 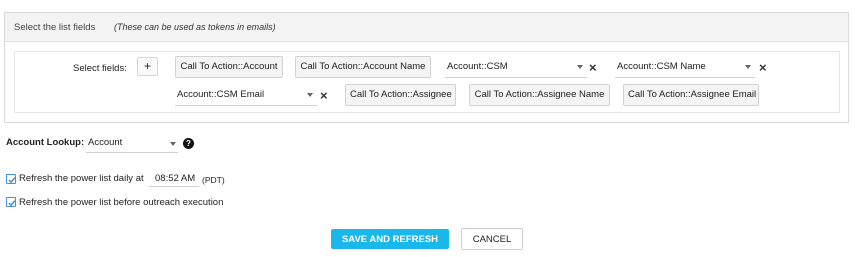 I want to click on field-select-csm-name: Account::CSM Name, so click(x=685, y=67).